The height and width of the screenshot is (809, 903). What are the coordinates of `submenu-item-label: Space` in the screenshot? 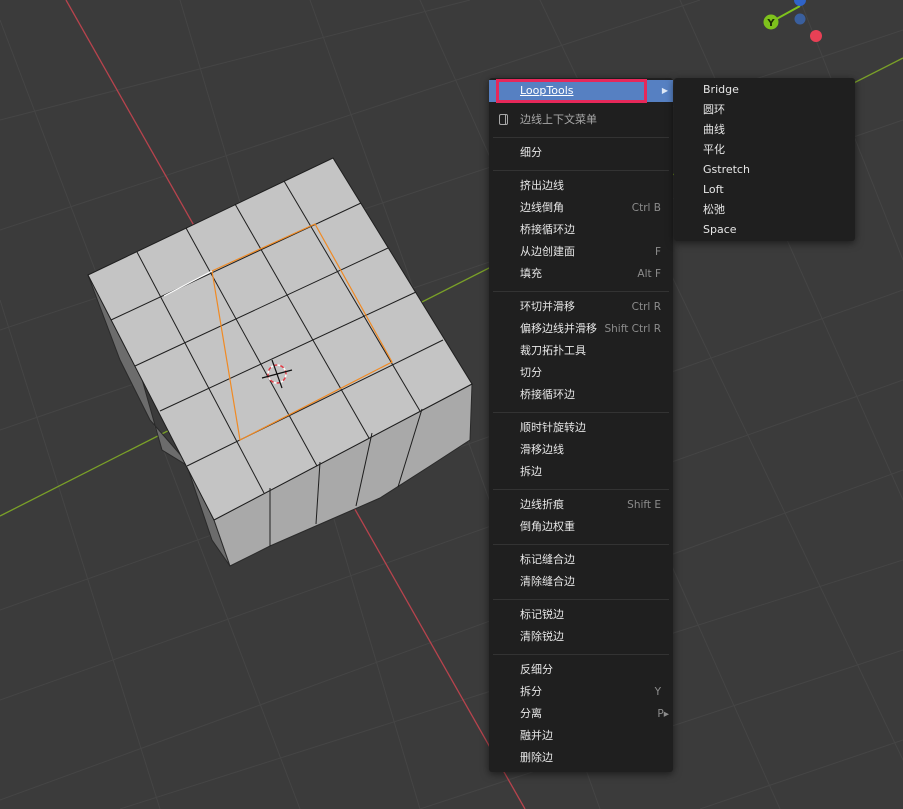 It's located at (720, 229).